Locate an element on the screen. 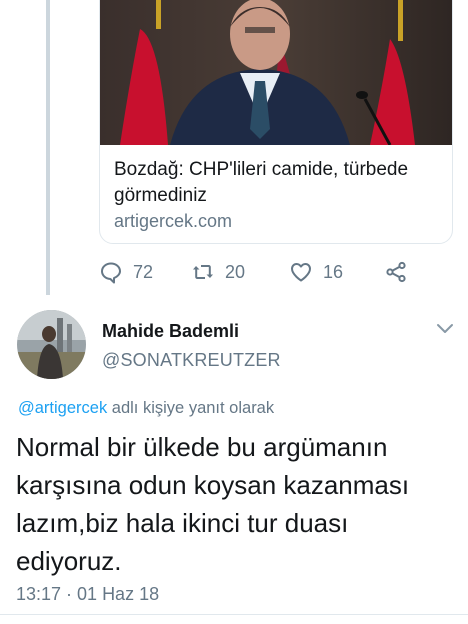 The height and width of the screenshot is (624, 468). tweet-menu-button is located at coordinates (445, 329).